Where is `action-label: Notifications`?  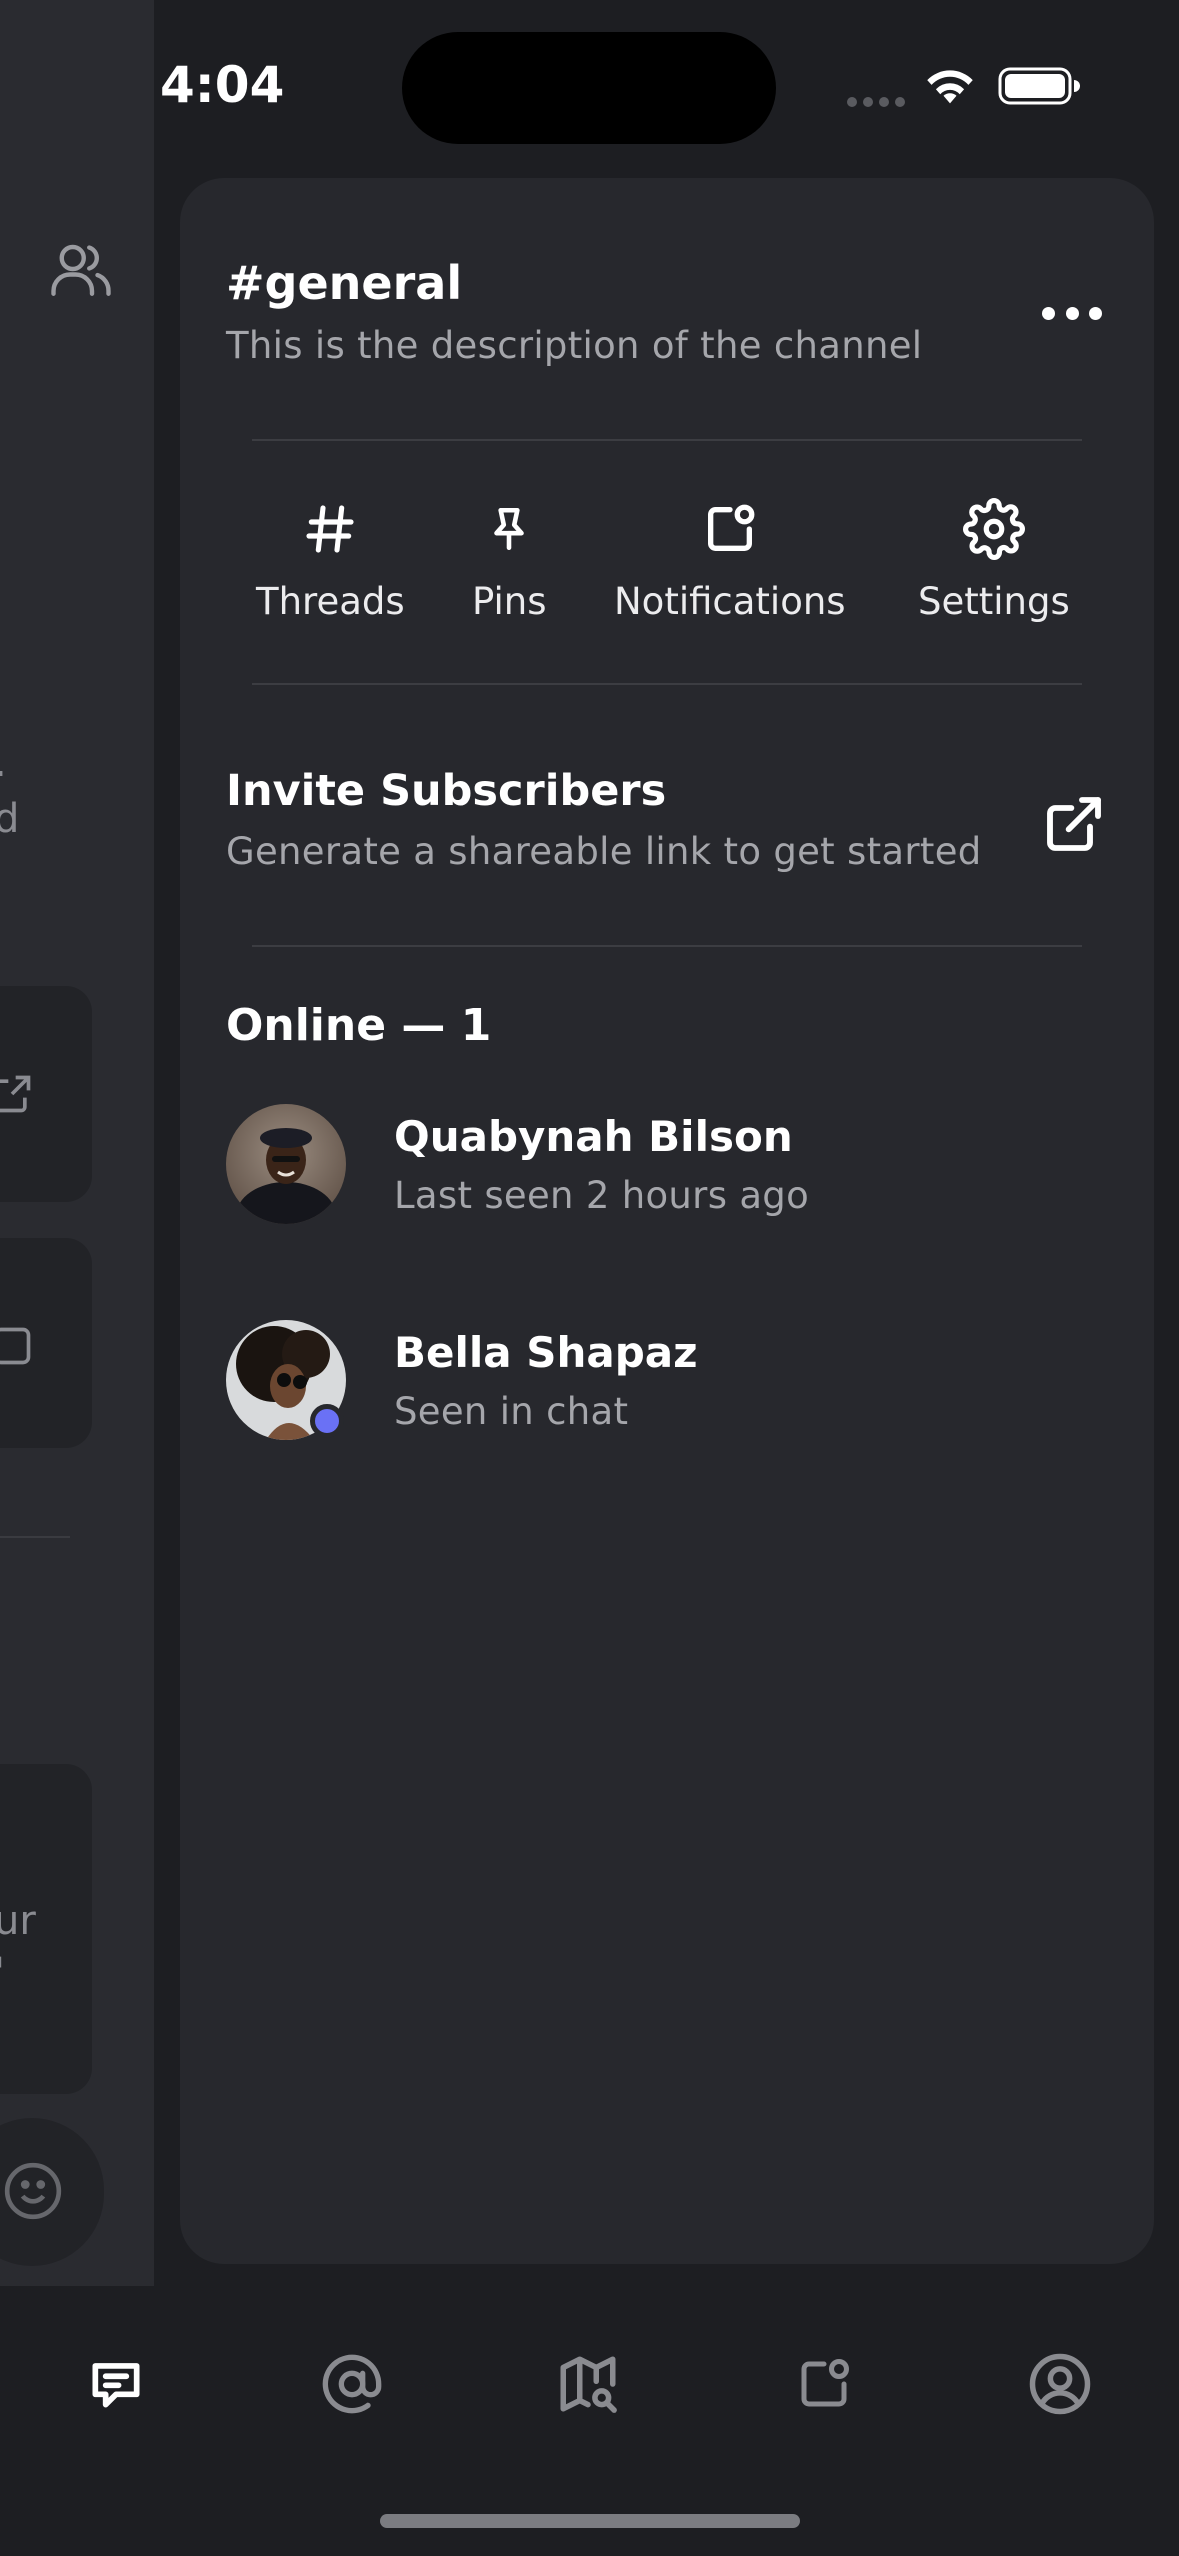
action-label: Notifications is located at coordinates (730, 601).